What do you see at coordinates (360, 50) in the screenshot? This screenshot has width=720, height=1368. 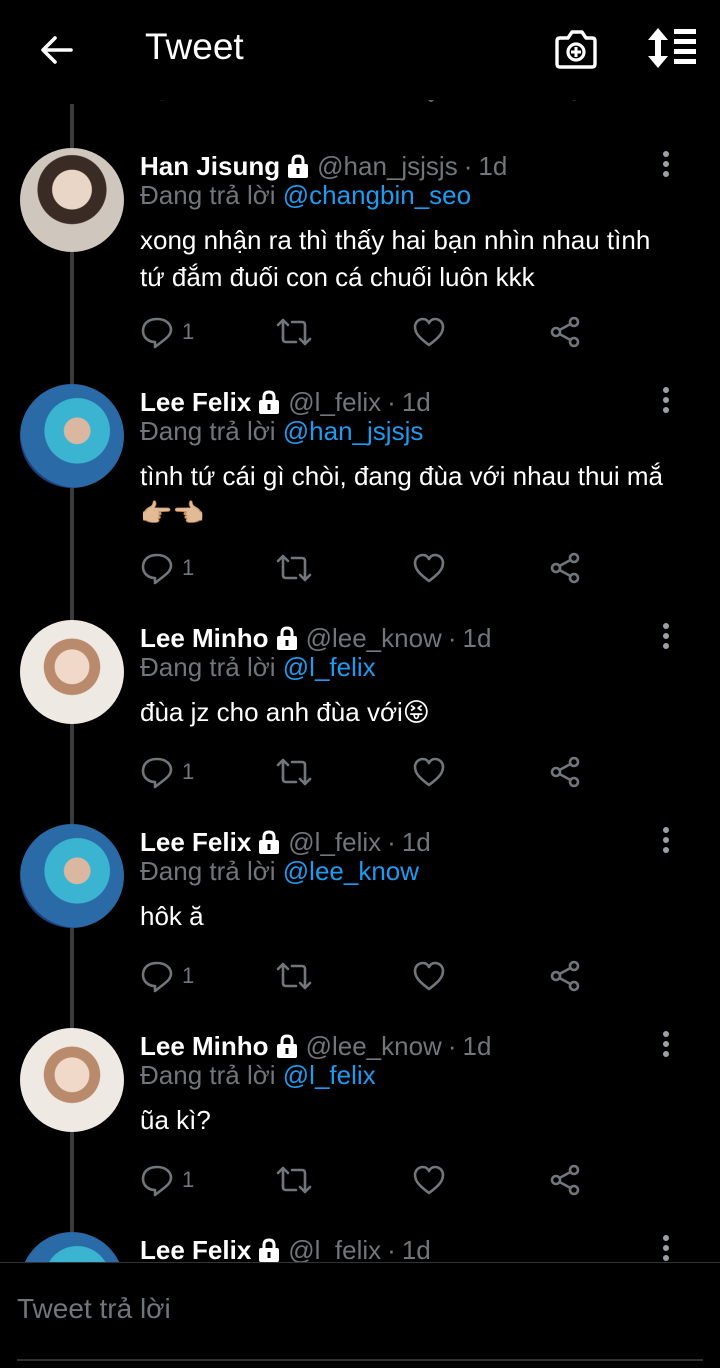 I see `top-app-bar: Tweet` at bounding box center [360, 50].